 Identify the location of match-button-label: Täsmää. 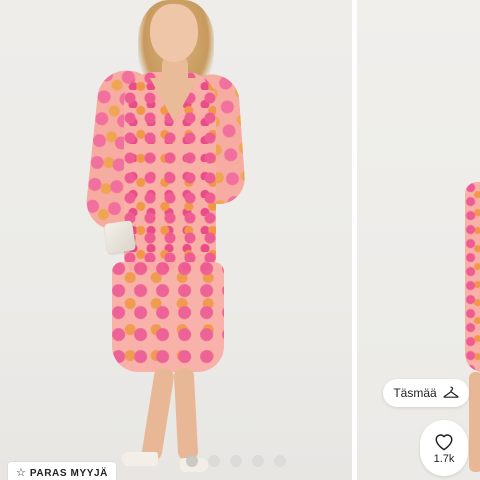
(415, 393).